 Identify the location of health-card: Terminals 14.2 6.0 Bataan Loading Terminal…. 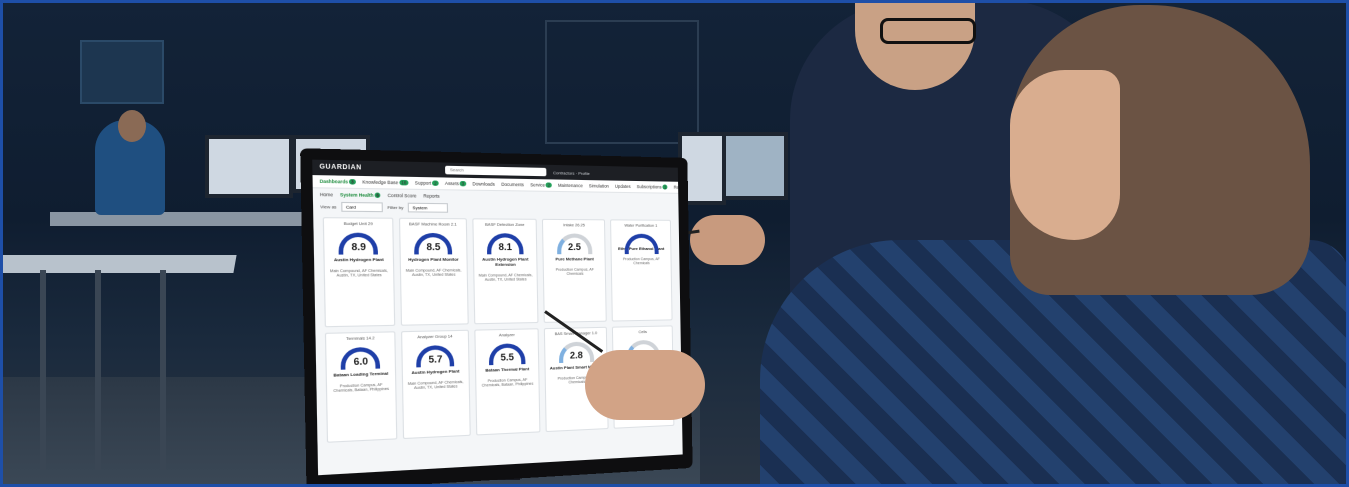
(361, 387).